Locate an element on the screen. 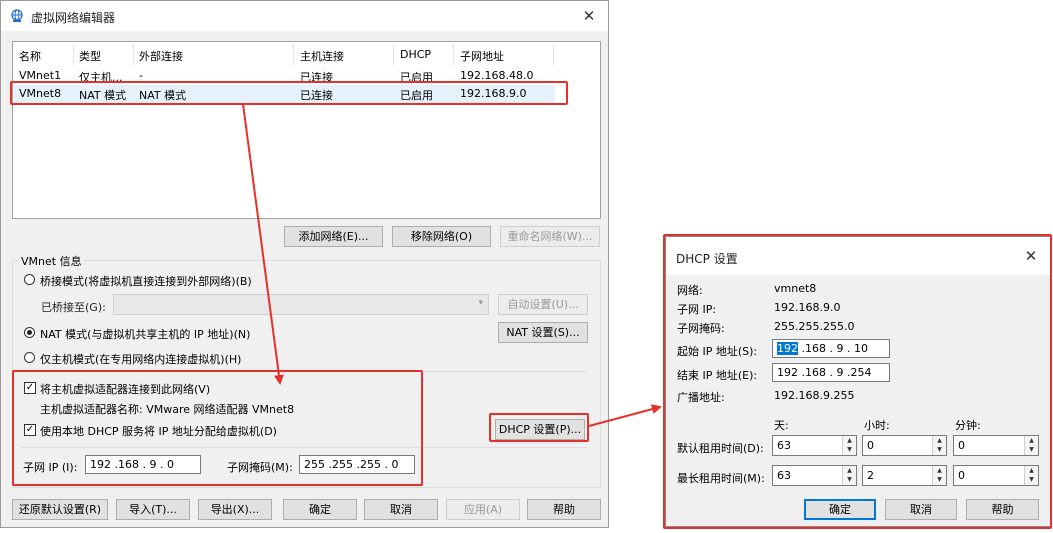 The image size is (1053, 533). annotation-arrow-down is located at coordinates (263, 244).